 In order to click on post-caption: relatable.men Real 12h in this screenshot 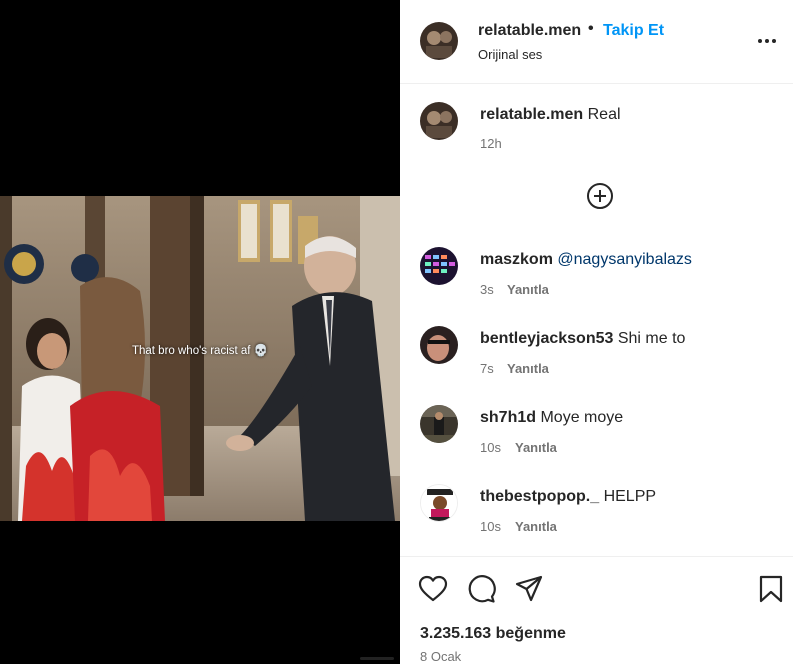, I will do `click(596, 131)`.